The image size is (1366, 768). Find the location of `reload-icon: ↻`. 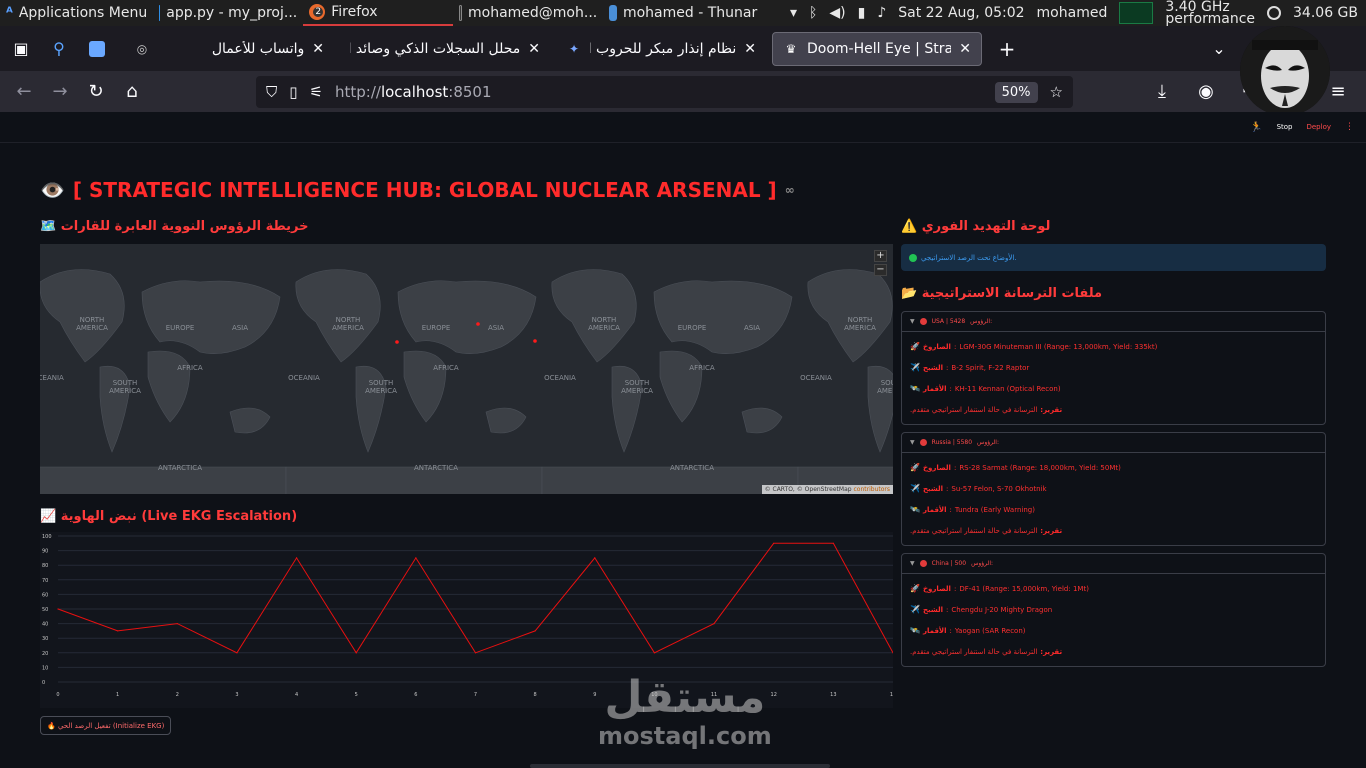

reload-icon: ↻ is located at coordinates (96, 92).